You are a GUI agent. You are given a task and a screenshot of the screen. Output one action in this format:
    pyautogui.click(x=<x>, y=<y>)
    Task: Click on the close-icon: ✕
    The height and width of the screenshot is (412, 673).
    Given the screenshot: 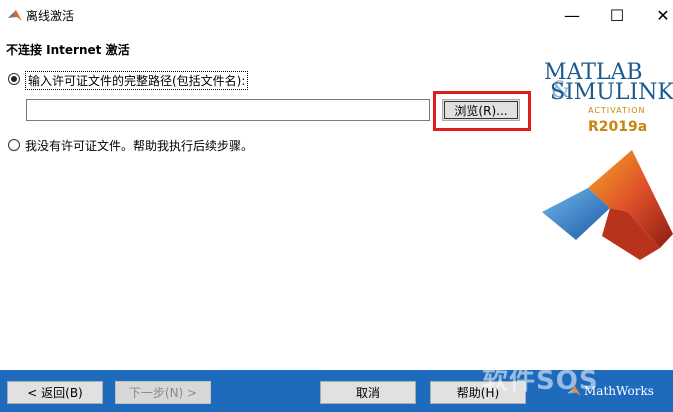 What is the action you would take?
    pyautogui.click(x=656, y=15)
    